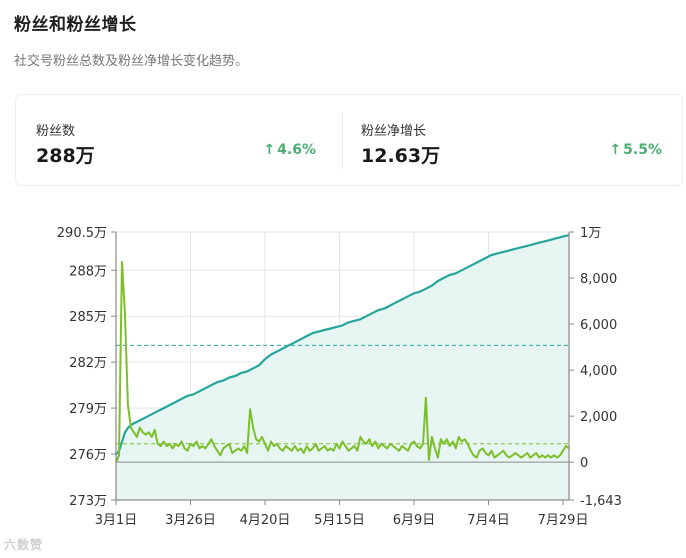 The height and width of the screenshot is (558, 686). Describe the element at coordinates (296, 150) in the screenshot. I see `stat-followers-change-value: 4.6%` at that location.